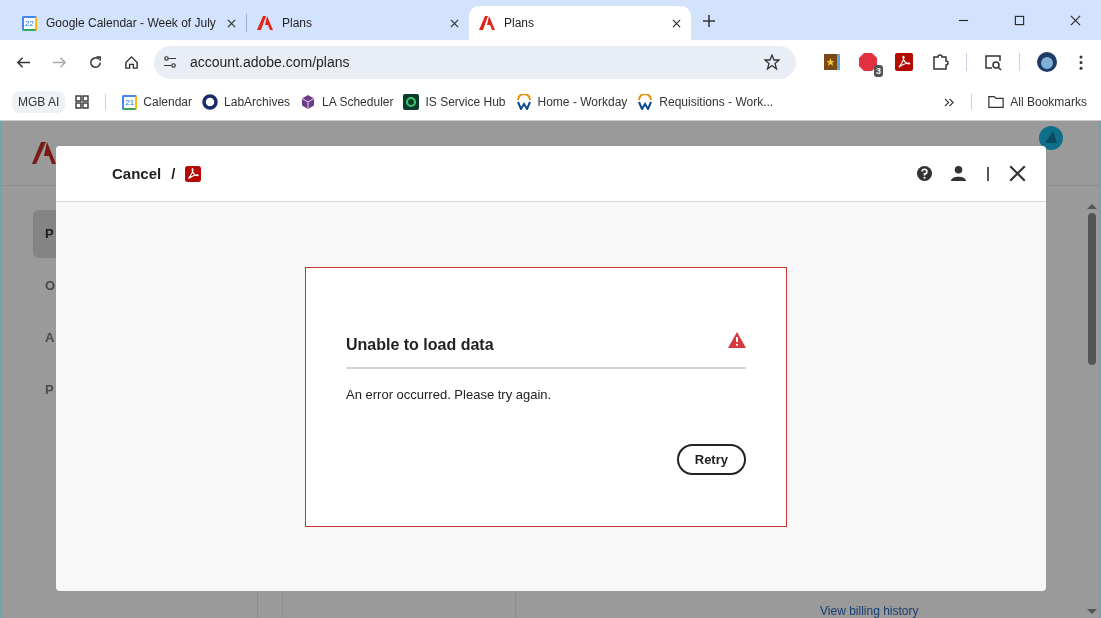  What do you see at coordinates (449, 394) in the screenshot?
I see `error-message: An error occurred. Please try again.` at bounding box center [449, 394].